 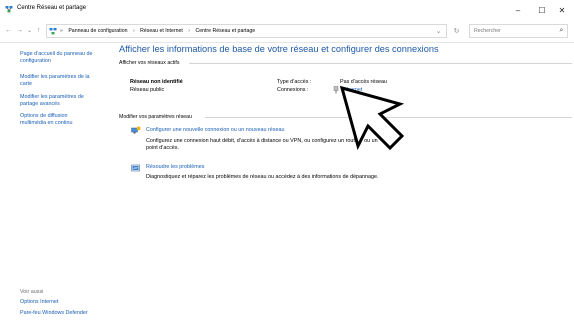 I want to click on task-troubleshoot-link: Résoudre les problèmes, so click(x=175, y=167).